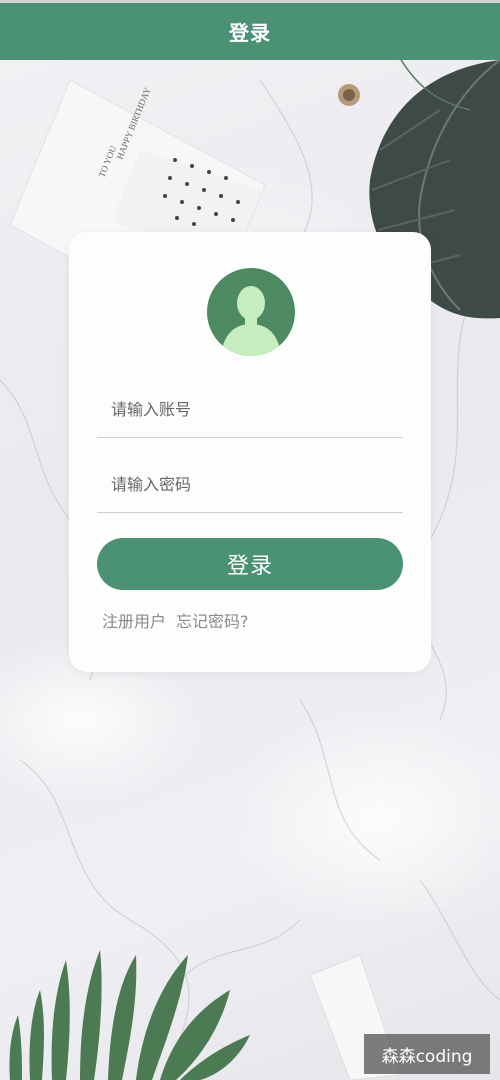  What do you see at coordinates (129, 1015) in the screenshot?
I see `palm-leaf` at bounding box center [129, 1015].